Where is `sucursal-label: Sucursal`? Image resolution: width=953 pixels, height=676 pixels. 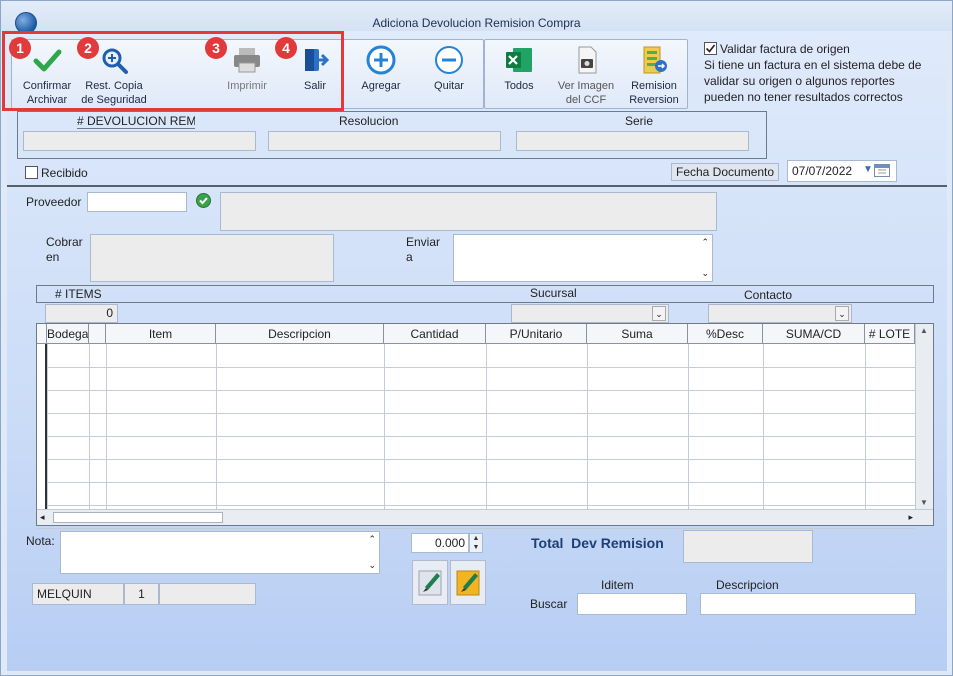 sucursal-label: Sucursal is located at coordinates (553, 293).